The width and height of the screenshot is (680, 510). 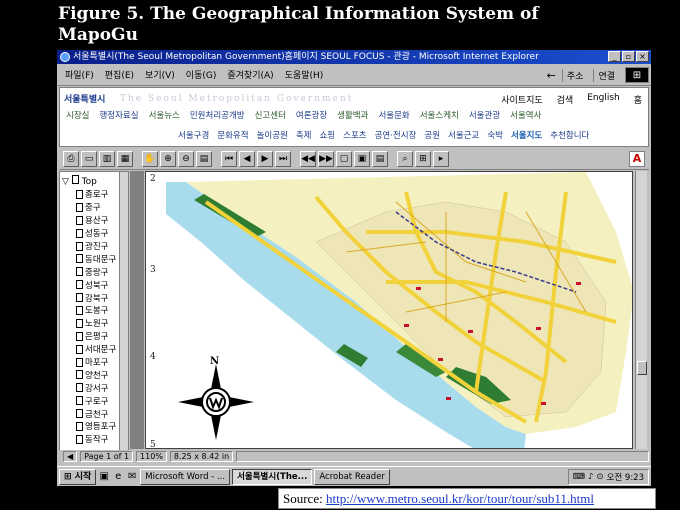 I want to click on page-indicator: Page 1 of 1, so click(x=107, y=456).